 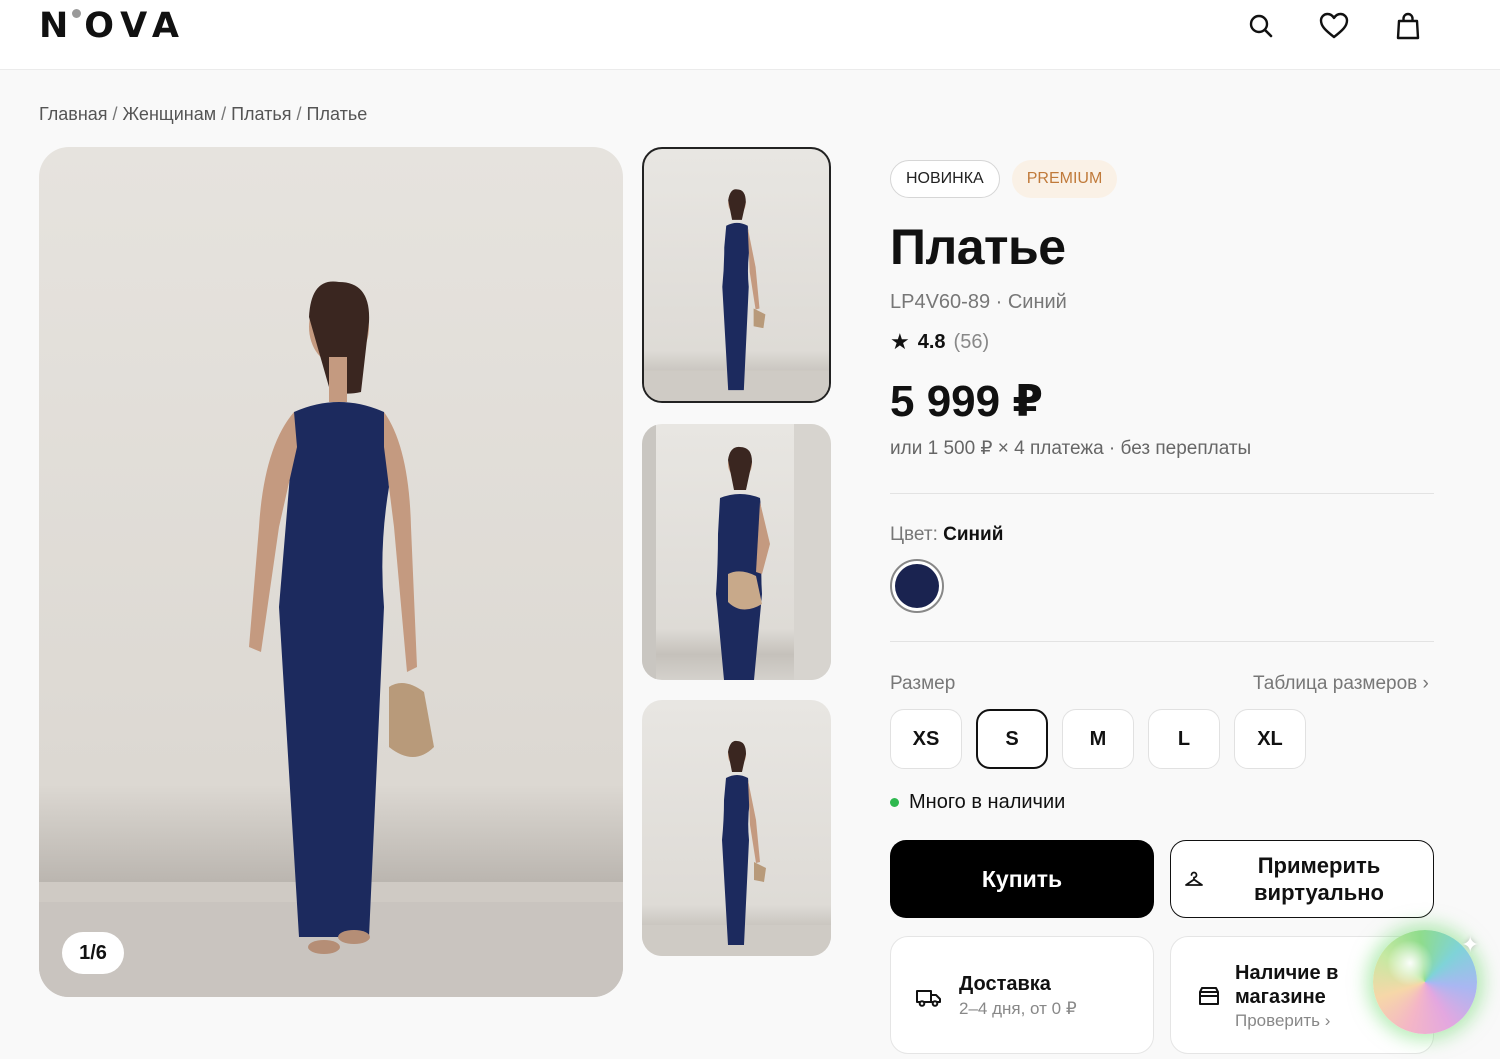 I want to click on delivery-card: Доставка 2–4 дня, от 0 ₽, so click(x=1022, y=995).